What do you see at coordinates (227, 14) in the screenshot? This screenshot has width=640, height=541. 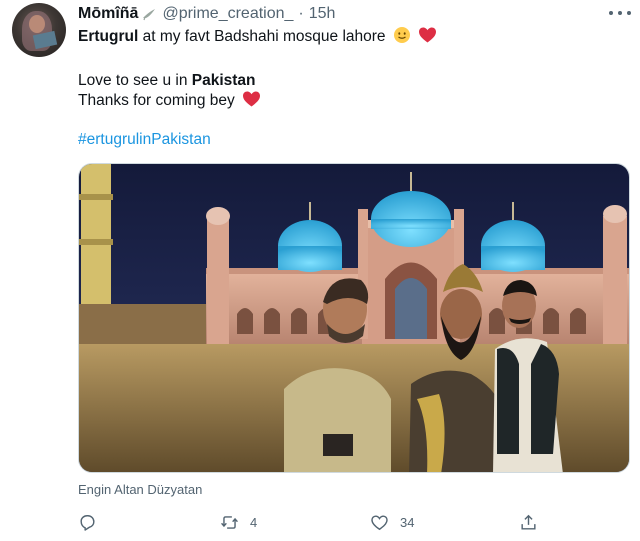 I see `author-handle: @prime_creation_` at bounding box center [227, 14].